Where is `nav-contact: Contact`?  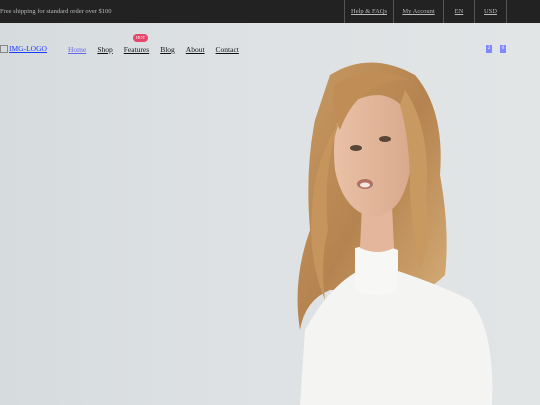 nav-contact: Contact is located at coordinates (227, 49).